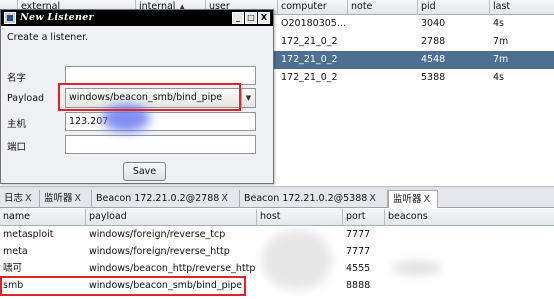 This screenshot has width=554, height=299. Describe the element at coordinates (172, 268) in the screenshot. I see `listener-payload: windows/beacon_http/reverse_http` at that location.